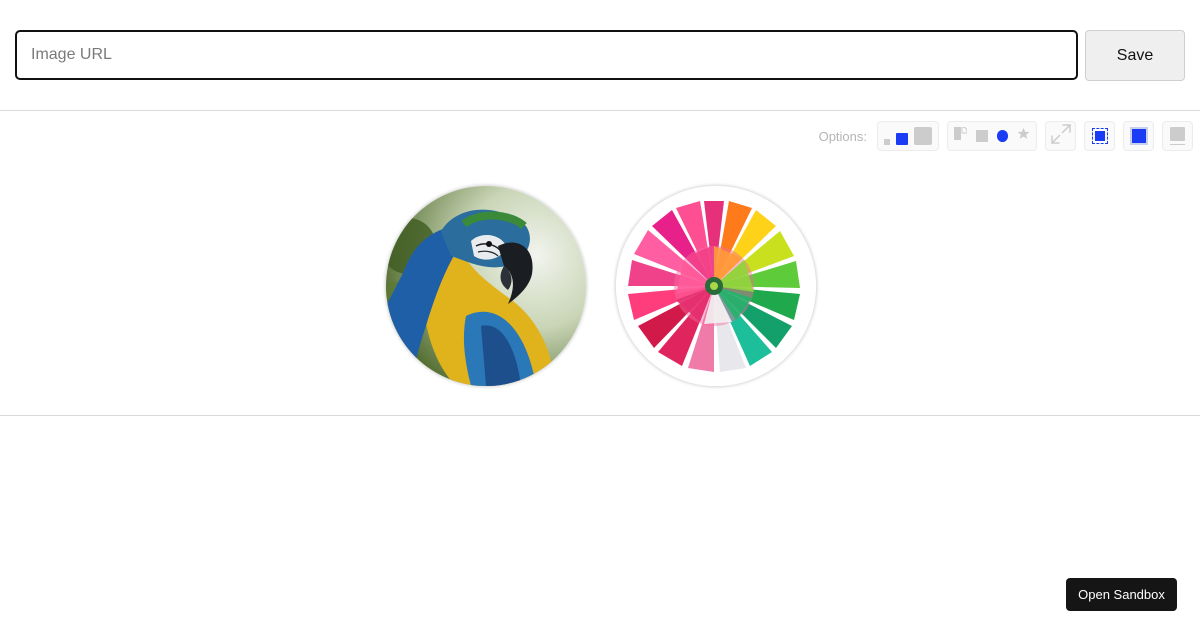  Describe the element at coordinates (716, 286) in the screenshot. I see `flower-image` at that location.